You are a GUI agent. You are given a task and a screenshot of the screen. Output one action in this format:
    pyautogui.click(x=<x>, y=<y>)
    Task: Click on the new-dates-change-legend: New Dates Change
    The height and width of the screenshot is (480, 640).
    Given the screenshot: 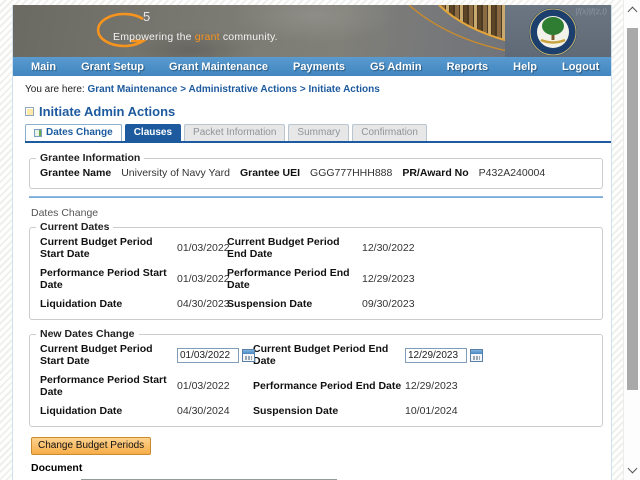 What is the action you would take?
    pyautogui.click(x=87, y=334)
    